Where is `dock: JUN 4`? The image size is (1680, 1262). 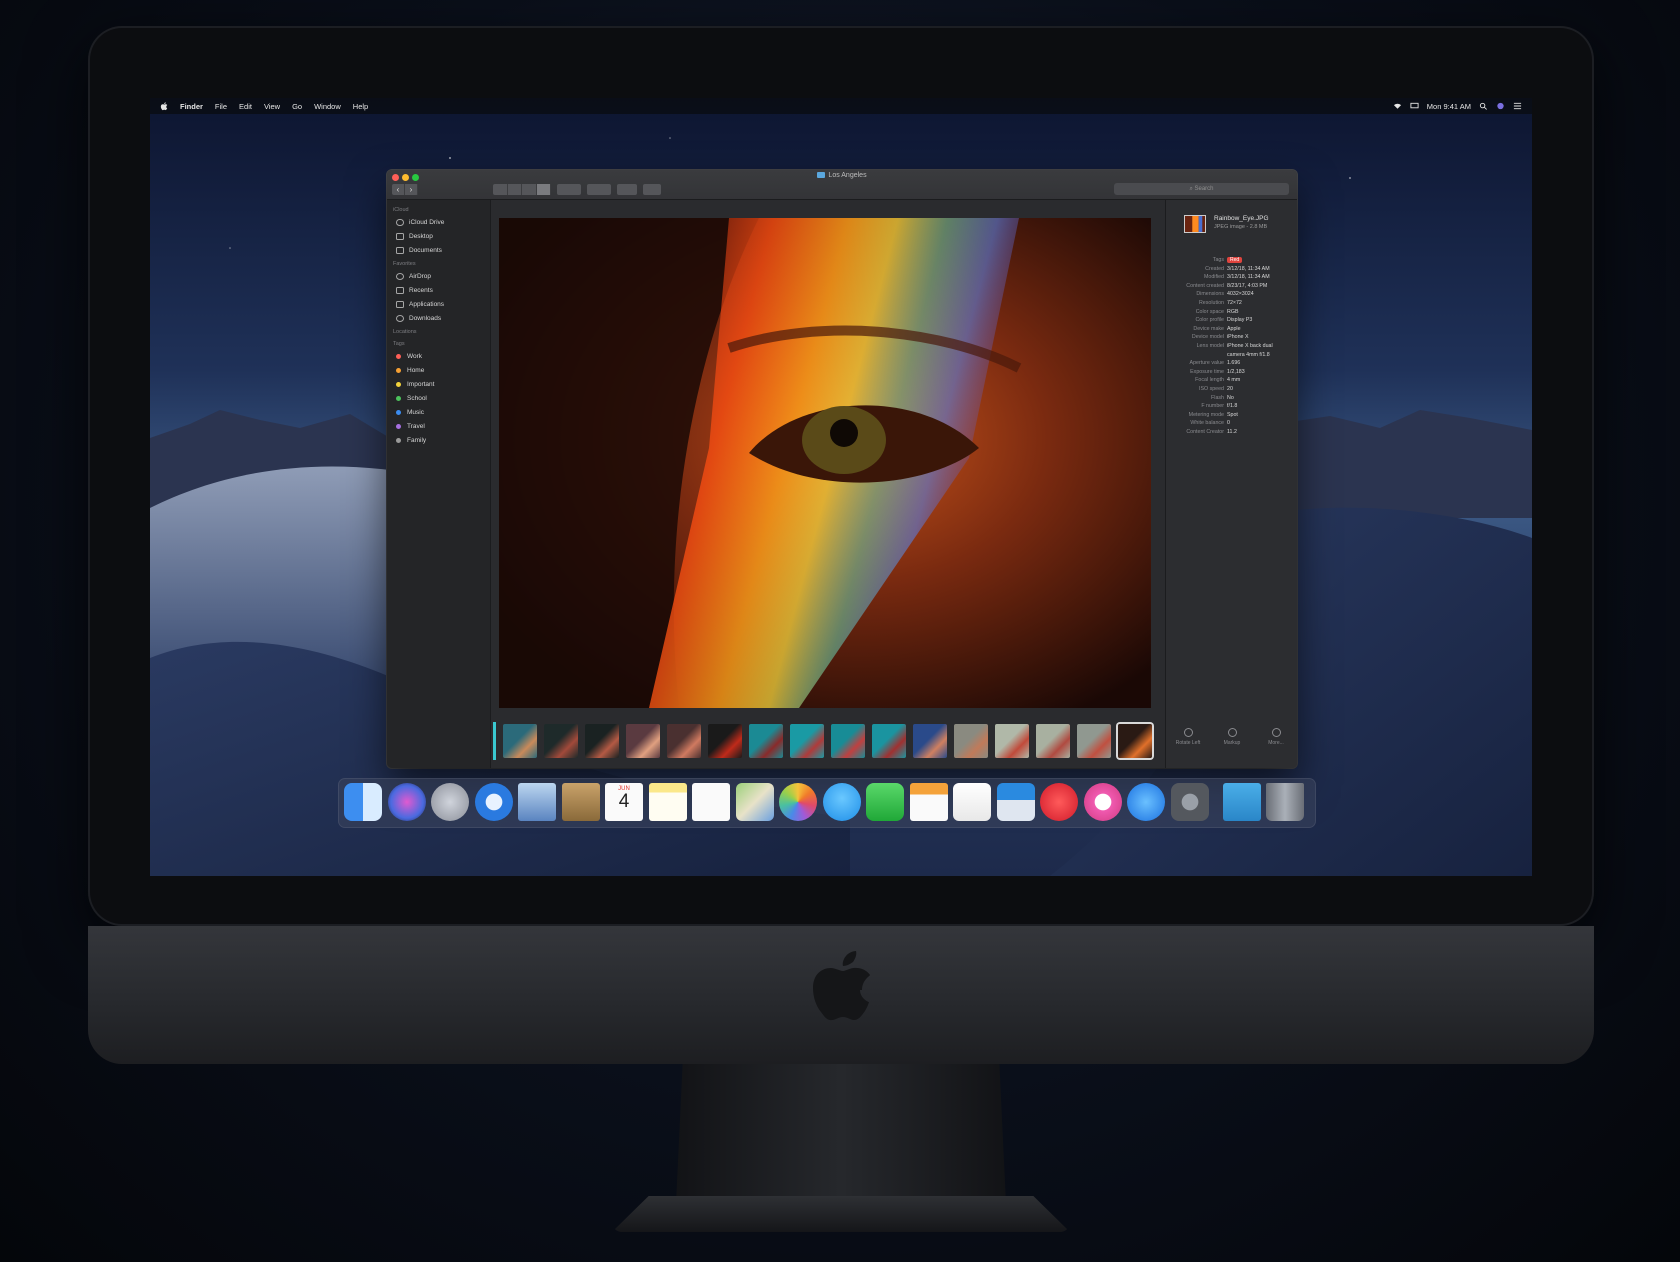 dock: JUN 4 is located at coordinates (827, 803).